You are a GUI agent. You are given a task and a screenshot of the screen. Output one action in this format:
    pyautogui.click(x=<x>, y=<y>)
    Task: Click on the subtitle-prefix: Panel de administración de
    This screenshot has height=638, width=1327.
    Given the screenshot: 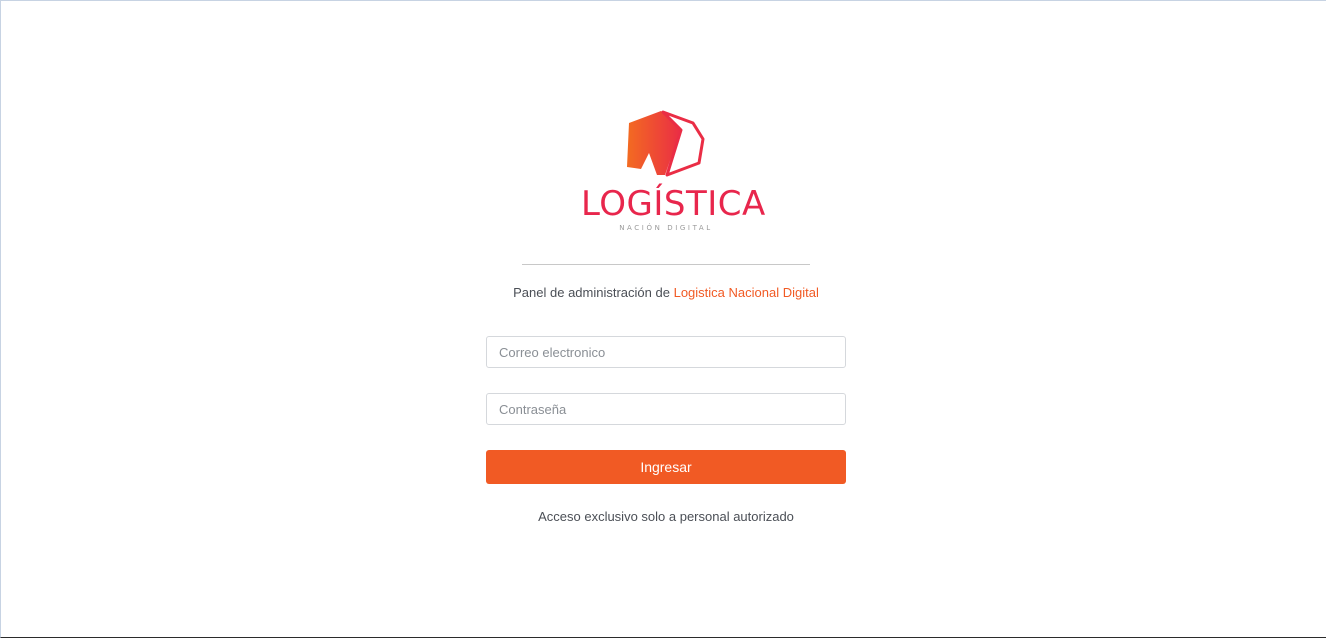 What is the action you would take?
    pyautogui.click(x=591, y=292)
    